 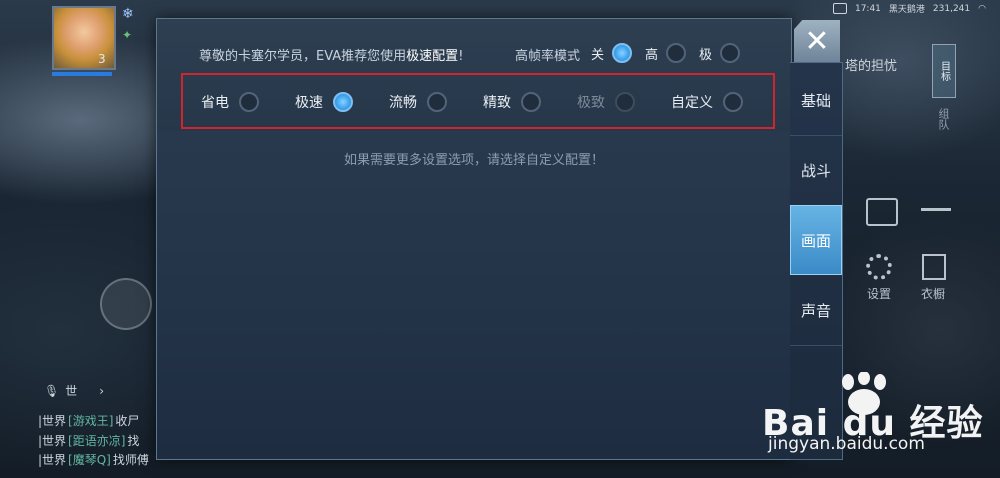 I want to click on wardrobe-label: 衣橱, so click(x=933, y=294).